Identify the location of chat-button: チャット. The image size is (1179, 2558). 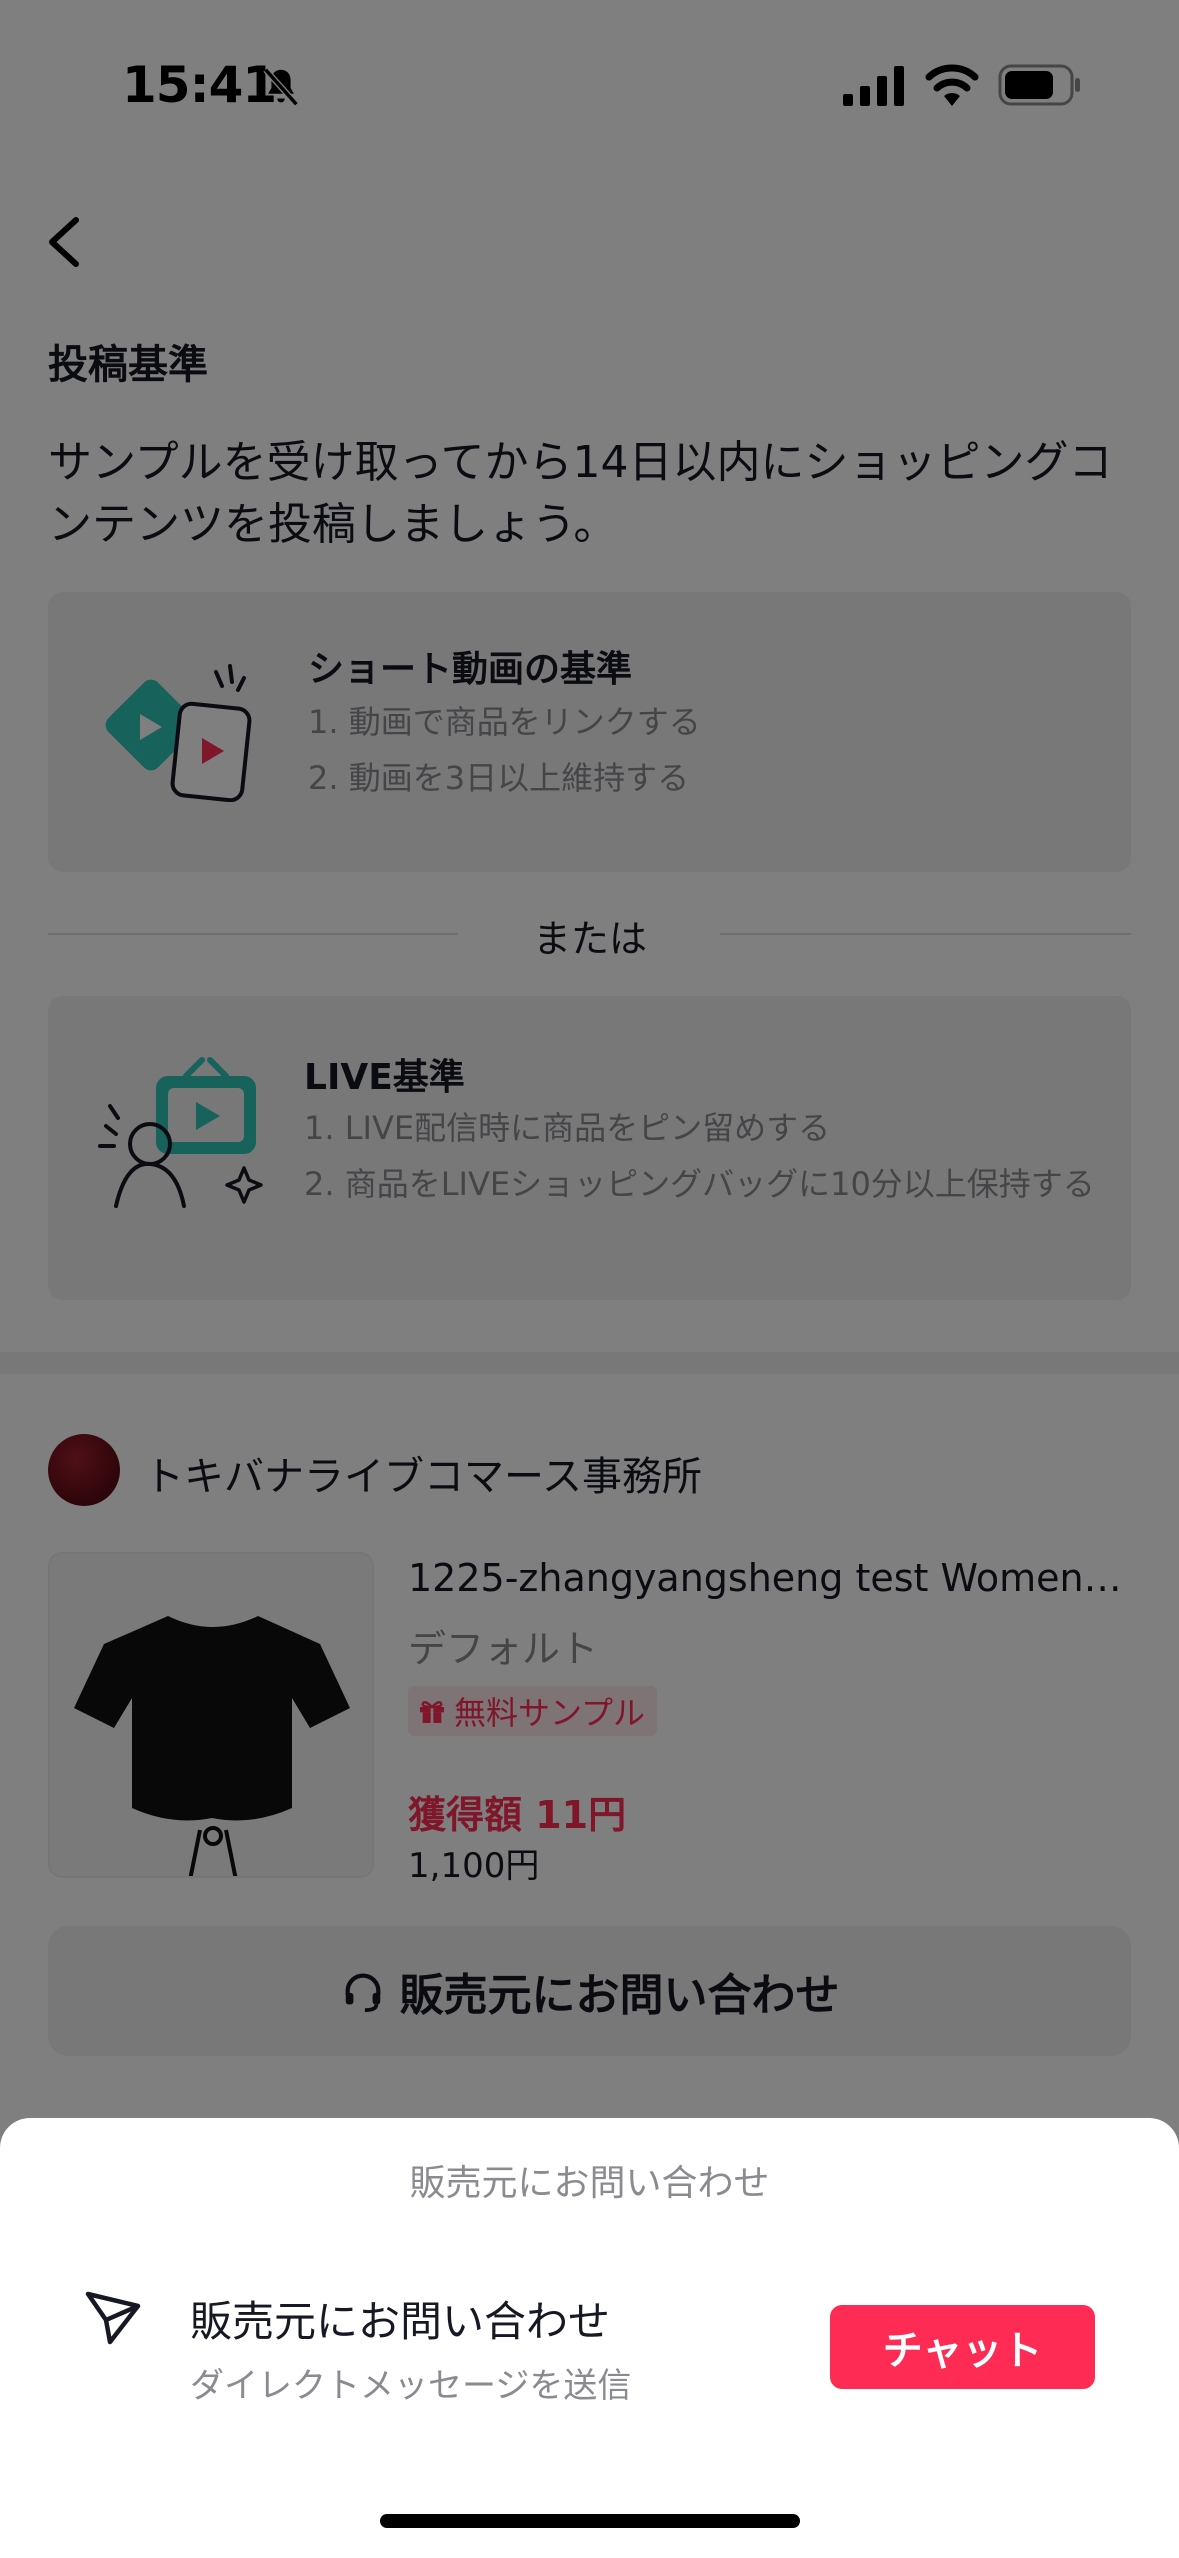
(962, 2347).